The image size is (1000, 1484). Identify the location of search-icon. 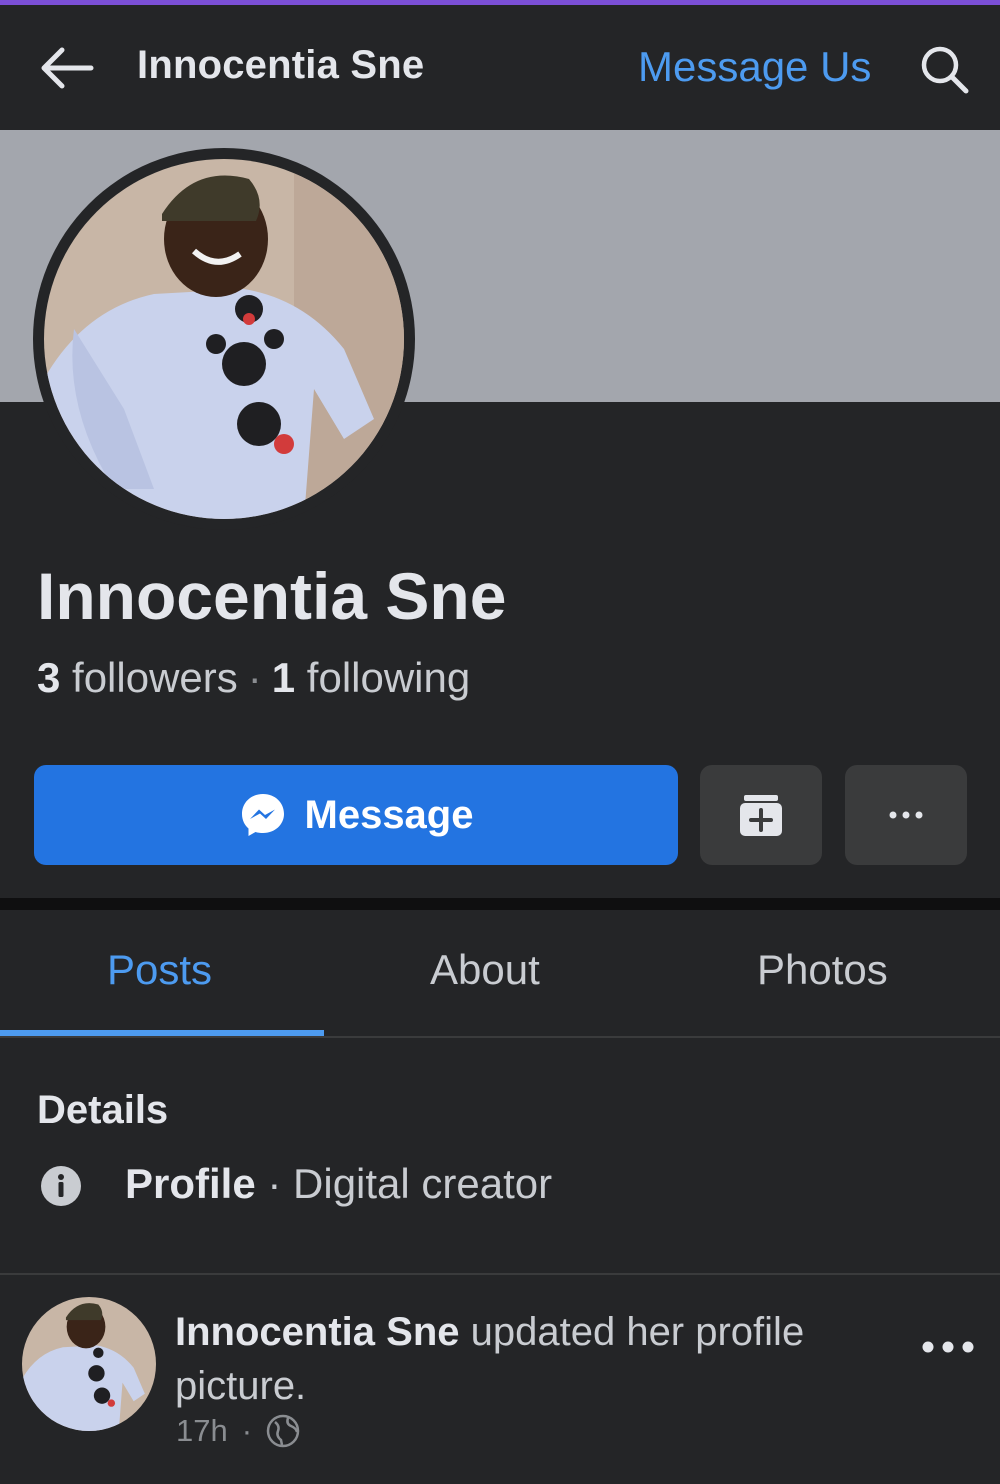
(945, 70).